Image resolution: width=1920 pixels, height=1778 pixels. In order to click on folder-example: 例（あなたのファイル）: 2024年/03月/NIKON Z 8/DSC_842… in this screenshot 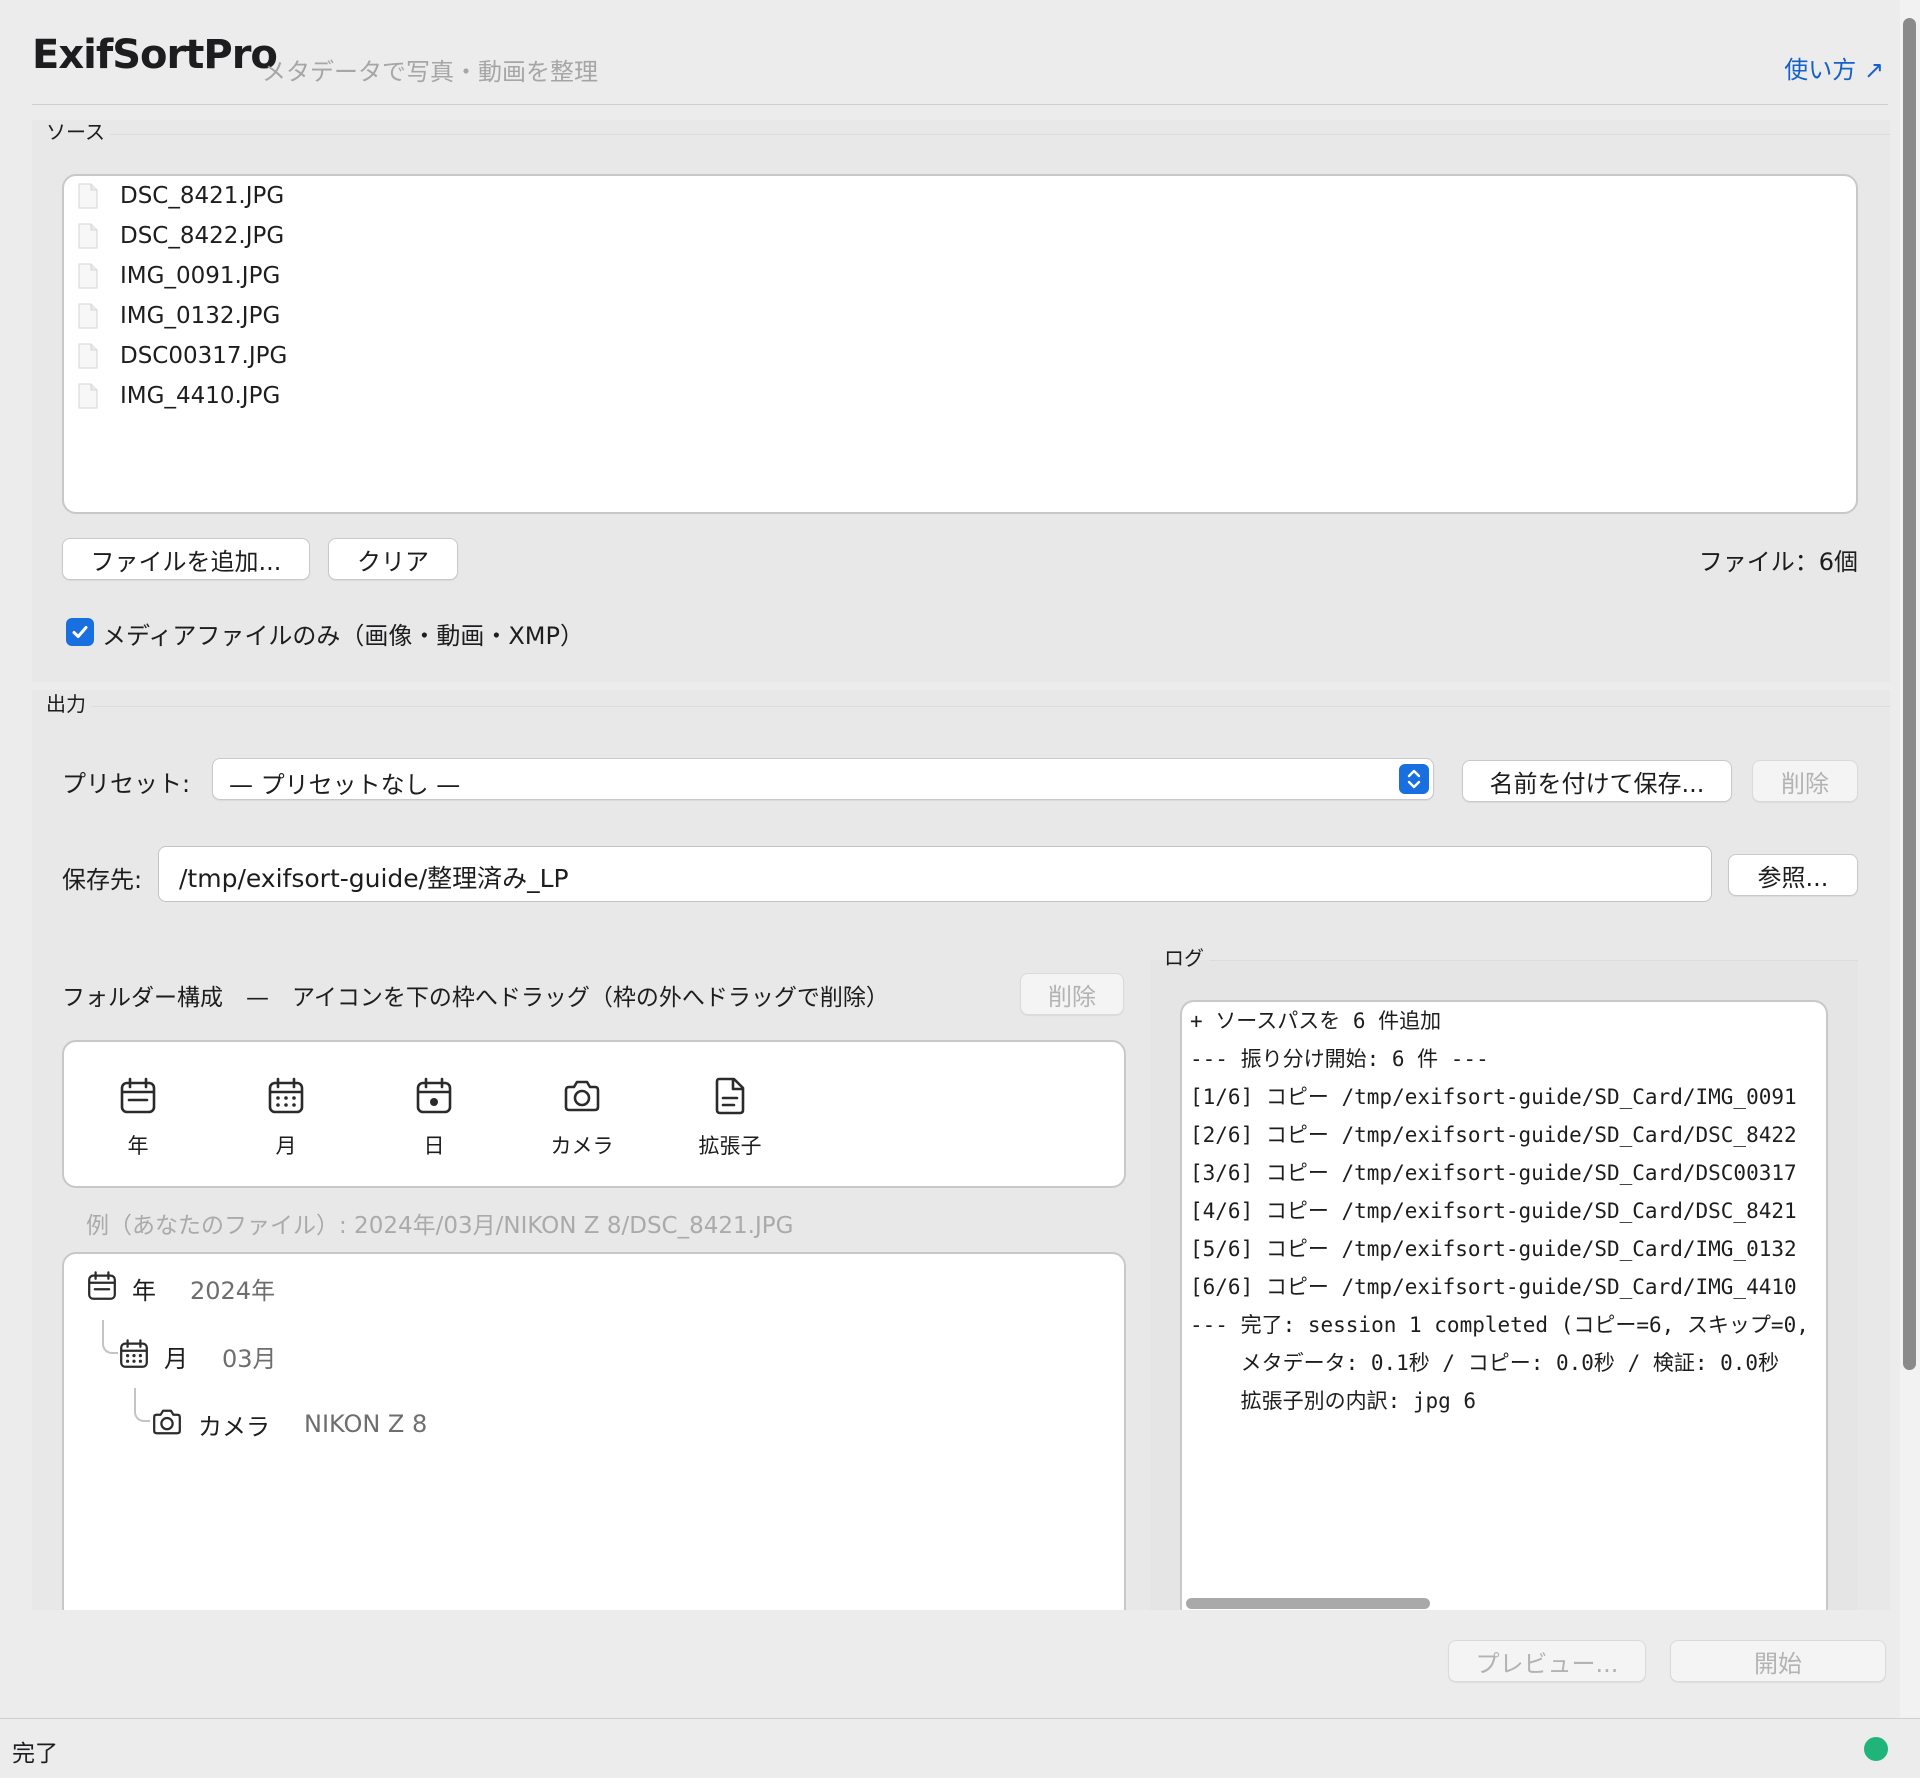, I will do `click(440, 1226)`.